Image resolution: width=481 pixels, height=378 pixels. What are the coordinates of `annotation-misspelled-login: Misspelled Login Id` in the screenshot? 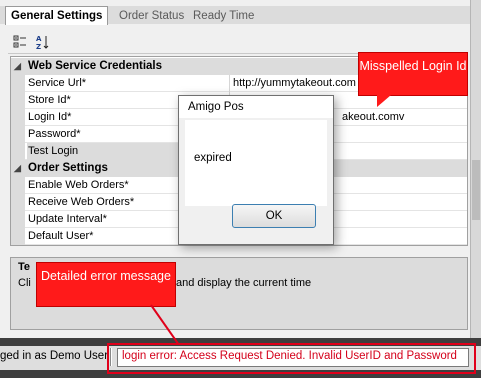 It's located at (413, 74).